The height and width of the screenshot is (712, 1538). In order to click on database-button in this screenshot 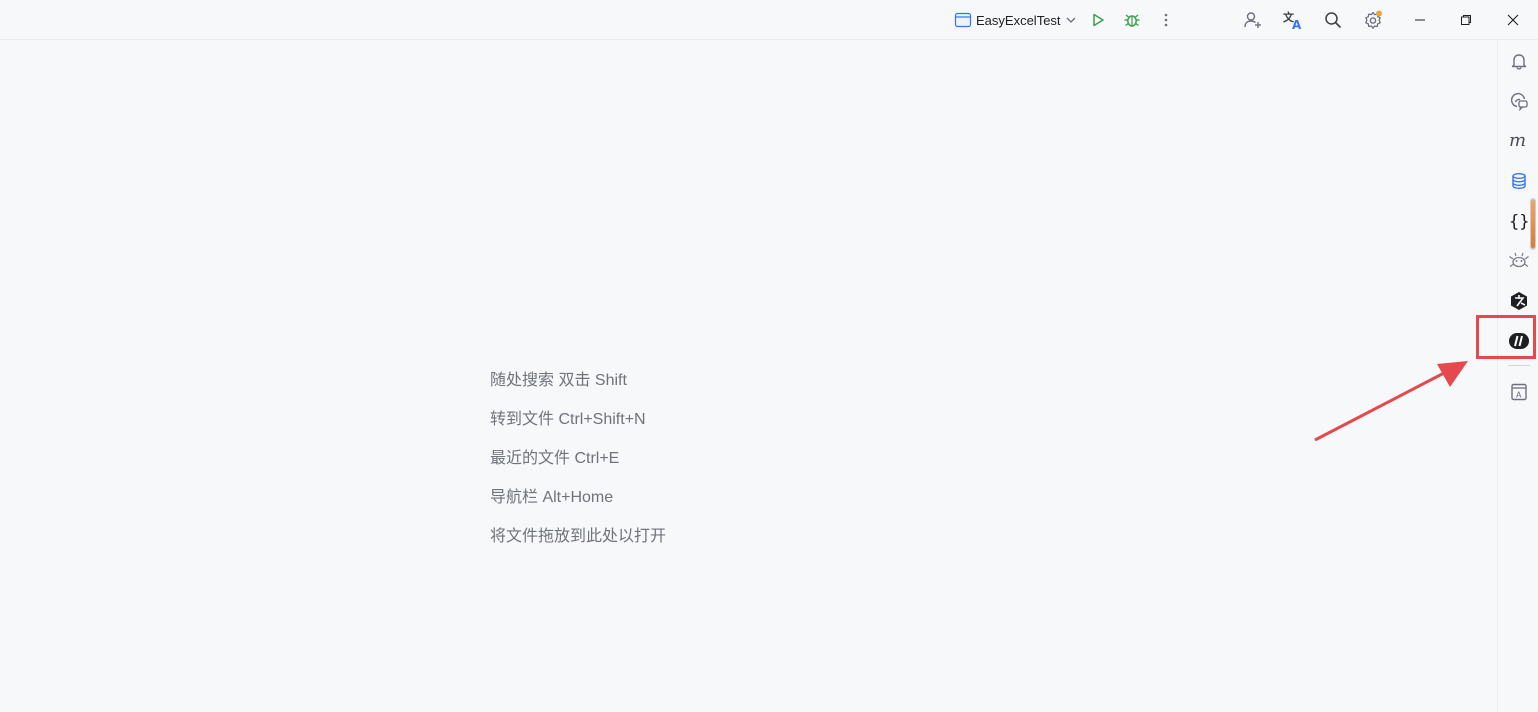, I will do `click(1519, 181)`.